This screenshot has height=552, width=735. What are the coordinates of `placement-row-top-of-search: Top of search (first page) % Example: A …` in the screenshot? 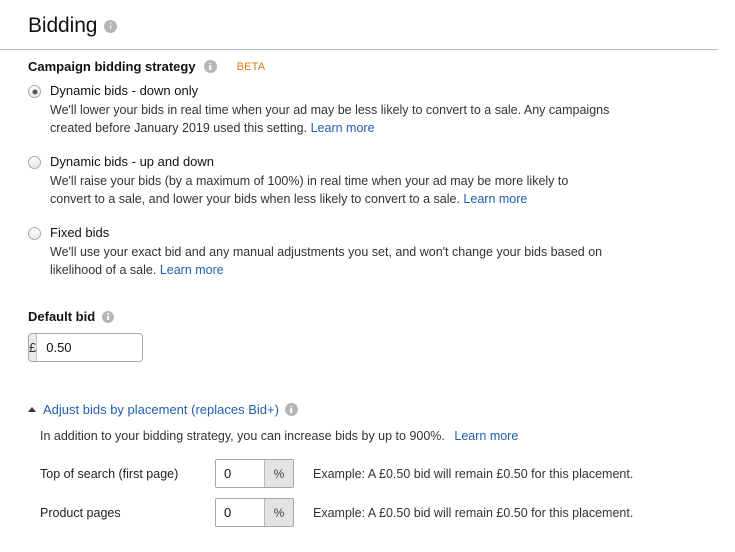 It's located at (387, 473).